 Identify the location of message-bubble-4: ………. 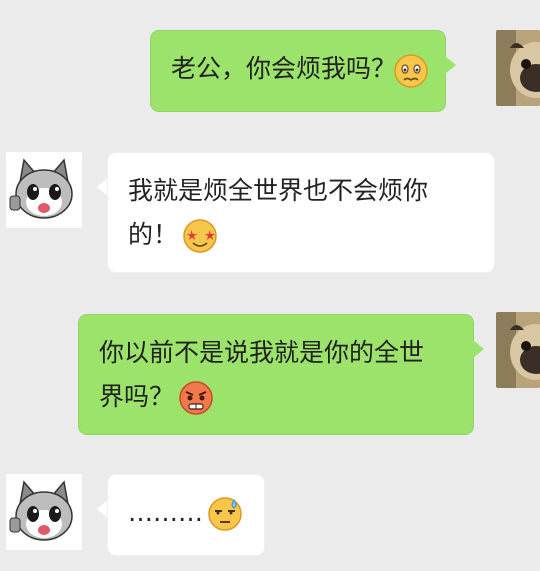
(186, 515).